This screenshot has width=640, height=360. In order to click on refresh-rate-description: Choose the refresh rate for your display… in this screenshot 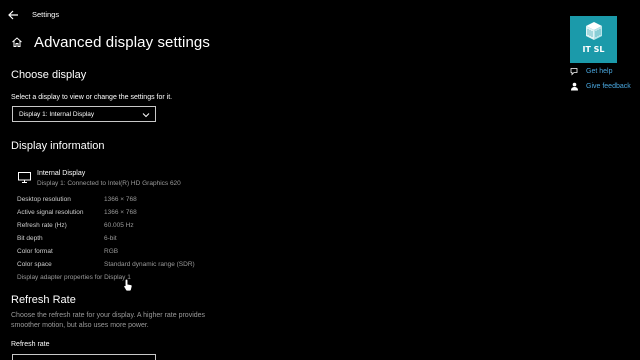, I will do `click(108, 320)`.